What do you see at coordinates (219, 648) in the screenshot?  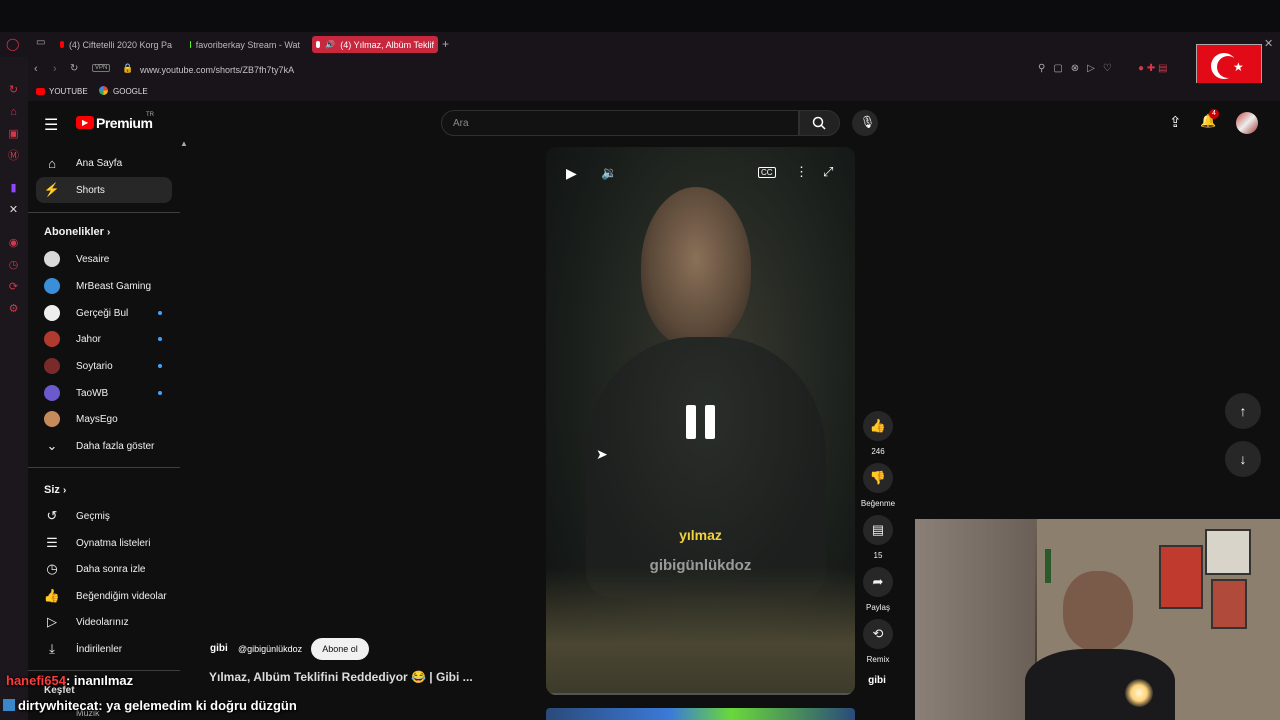 I see `channel-badge: gibi` at bounding box center [219, 648].